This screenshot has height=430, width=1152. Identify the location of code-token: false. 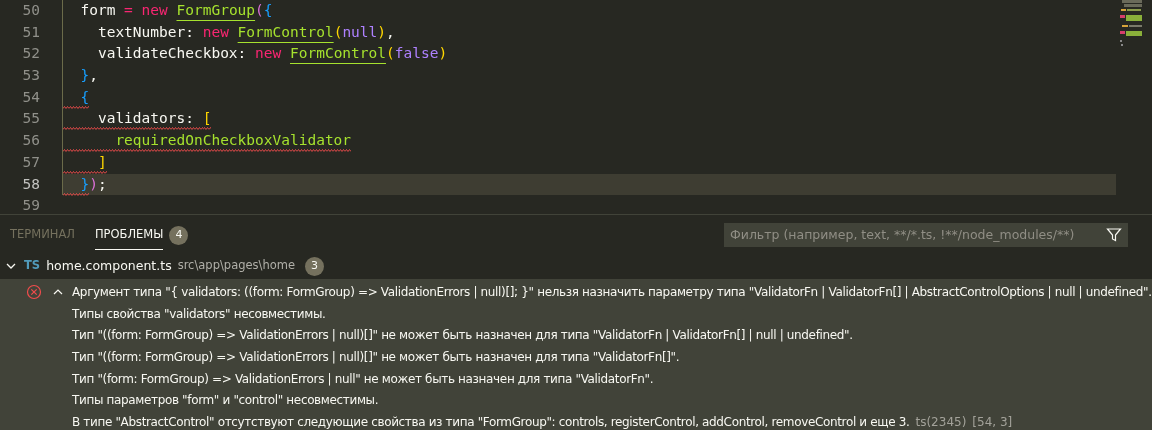
(416, 54).